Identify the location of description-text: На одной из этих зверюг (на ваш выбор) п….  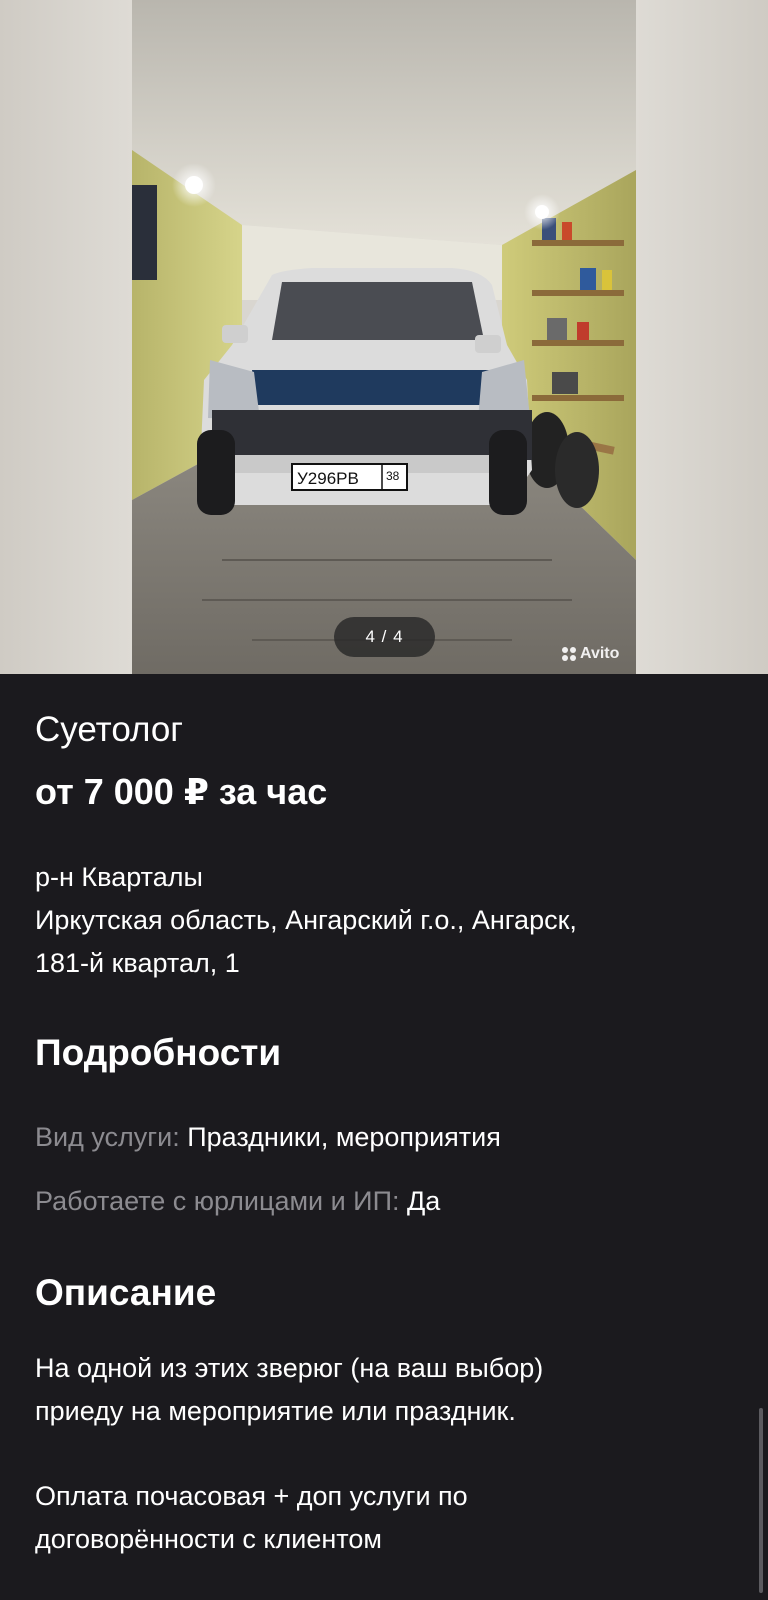
(384, 1454).